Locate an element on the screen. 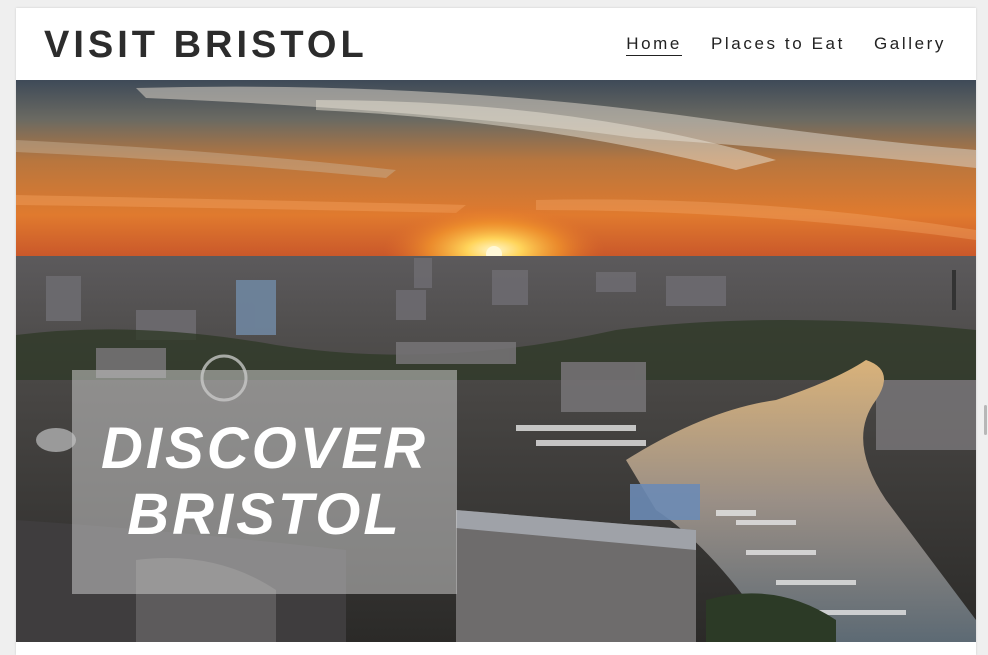 The height and width of the screenshot is (655, 988). main-nav: Home Places to Eat Gallery is located at coordinates (786, 45).